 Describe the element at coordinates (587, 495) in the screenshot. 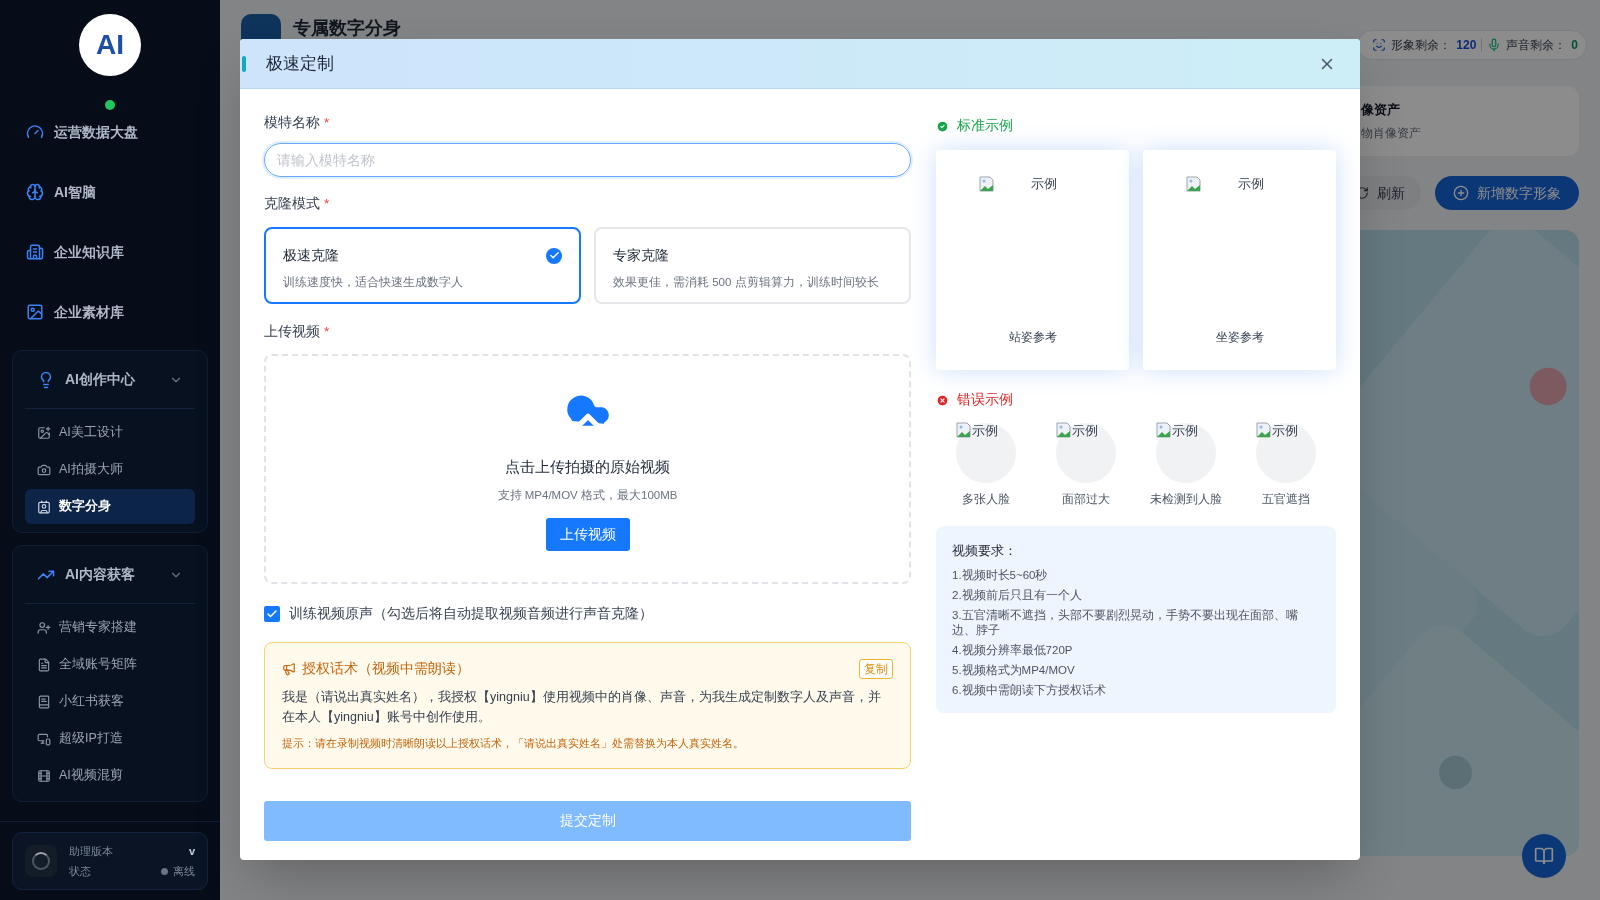

I see `upload-hint: 支持 MP4/MOV 格式，最大100MB` at that location.